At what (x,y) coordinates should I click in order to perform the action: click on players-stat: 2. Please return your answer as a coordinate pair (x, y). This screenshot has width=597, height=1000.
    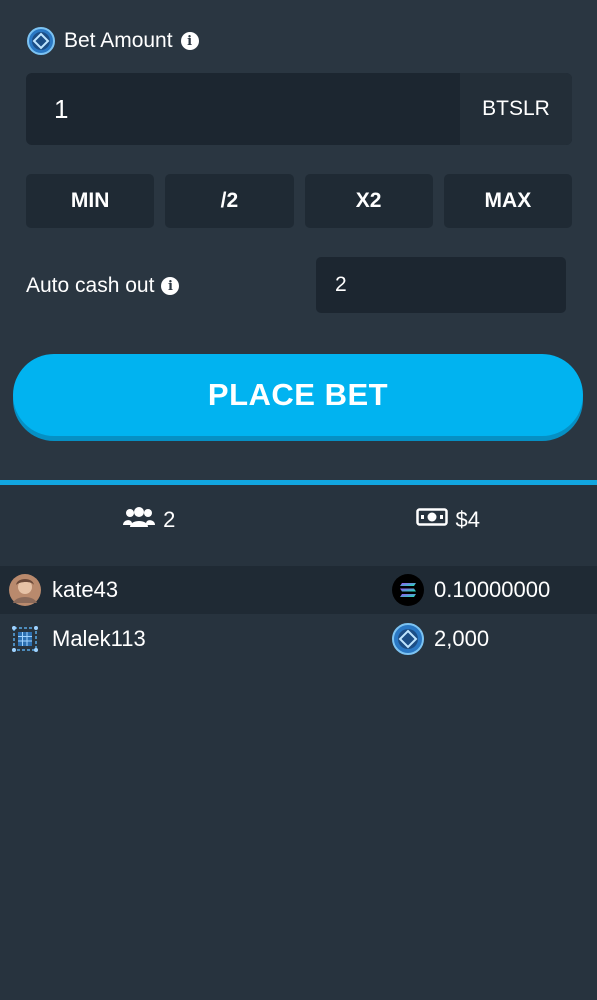
    Looking at the image, I should click on (149, 520).